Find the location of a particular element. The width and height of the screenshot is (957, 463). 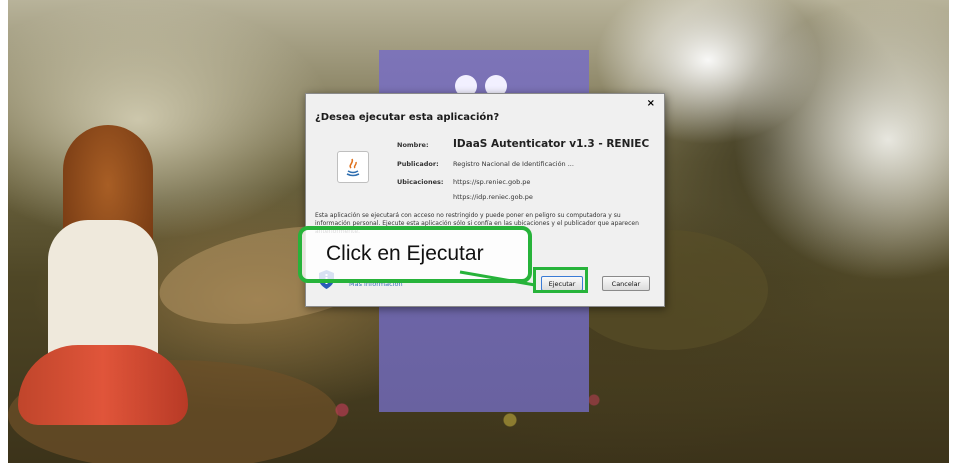

cancel-button: Cancelar is located at coordinates (626, 283).